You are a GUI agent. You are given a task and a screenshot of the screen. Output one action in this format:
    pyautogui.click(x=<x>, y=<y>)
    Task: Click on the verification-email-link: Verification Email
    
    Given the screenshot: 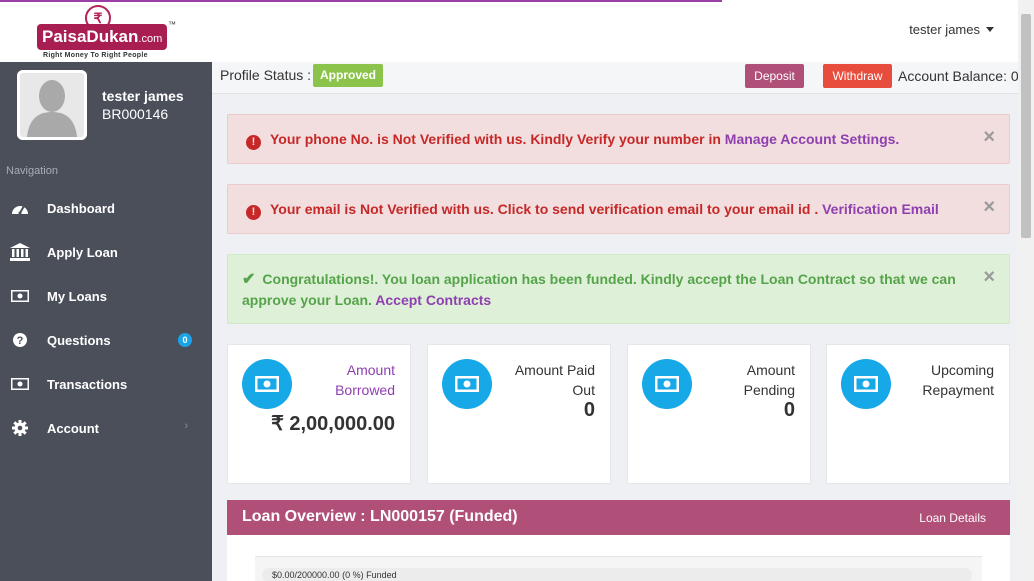 What is the action you would take?
    pyautogui.click(x=880, y=209)
    